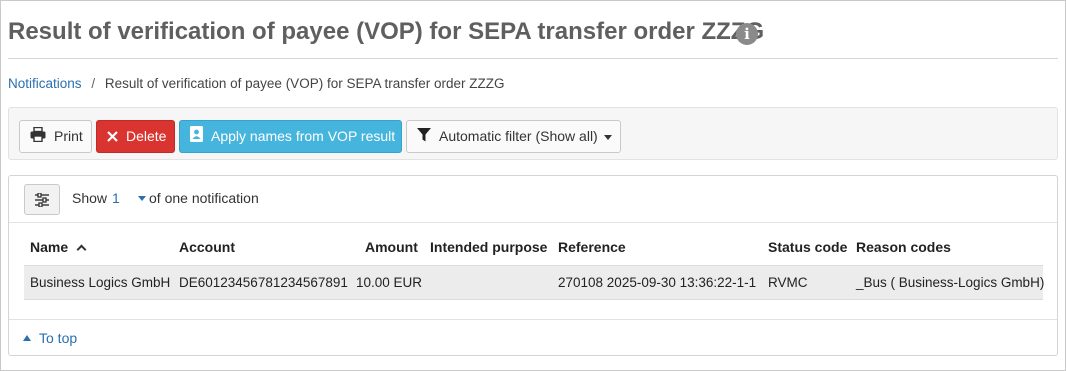 This screenshot has width=1066, height=371. Describe the element at coordinates (303, 136) in the screenshot. I see `apply-names-label: Apply names from VOP result` at that location.